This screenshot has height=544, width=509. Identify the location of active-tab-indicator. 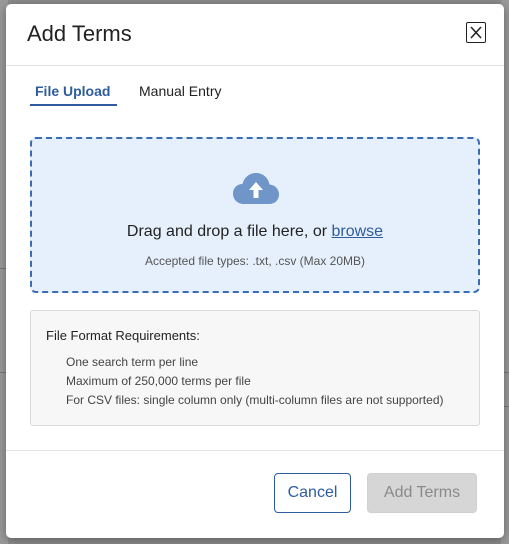
(73, 105).